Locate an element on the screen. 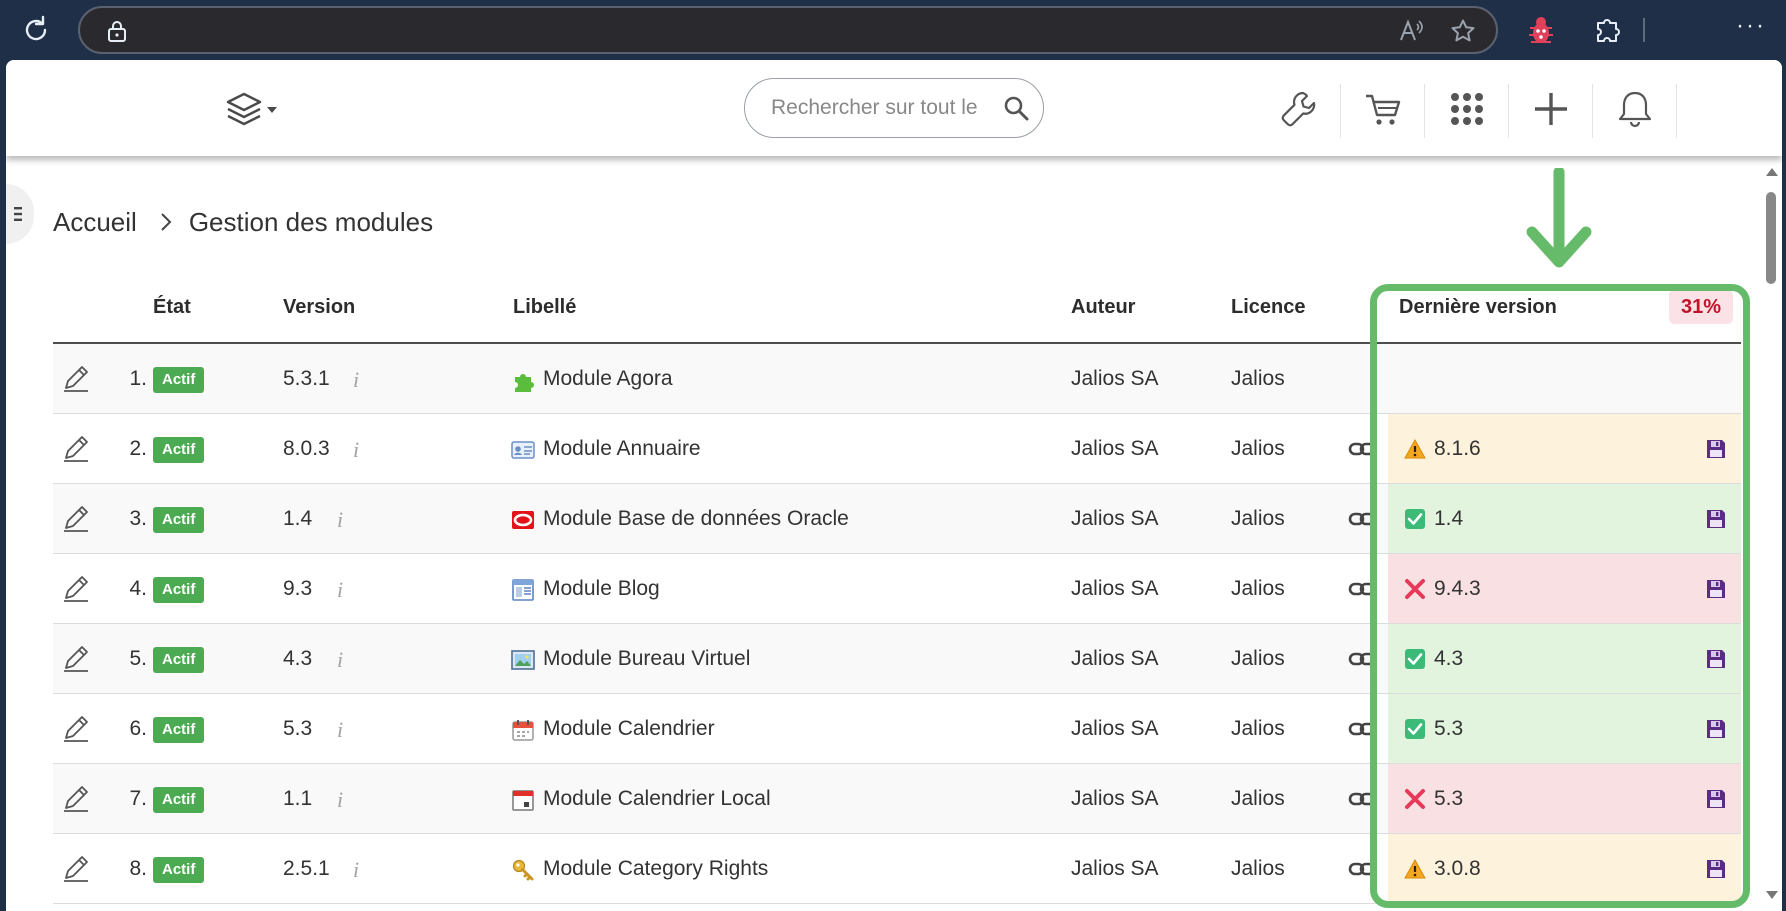  latest-version-value: 1.4 is located at coordinates (1449, 518).